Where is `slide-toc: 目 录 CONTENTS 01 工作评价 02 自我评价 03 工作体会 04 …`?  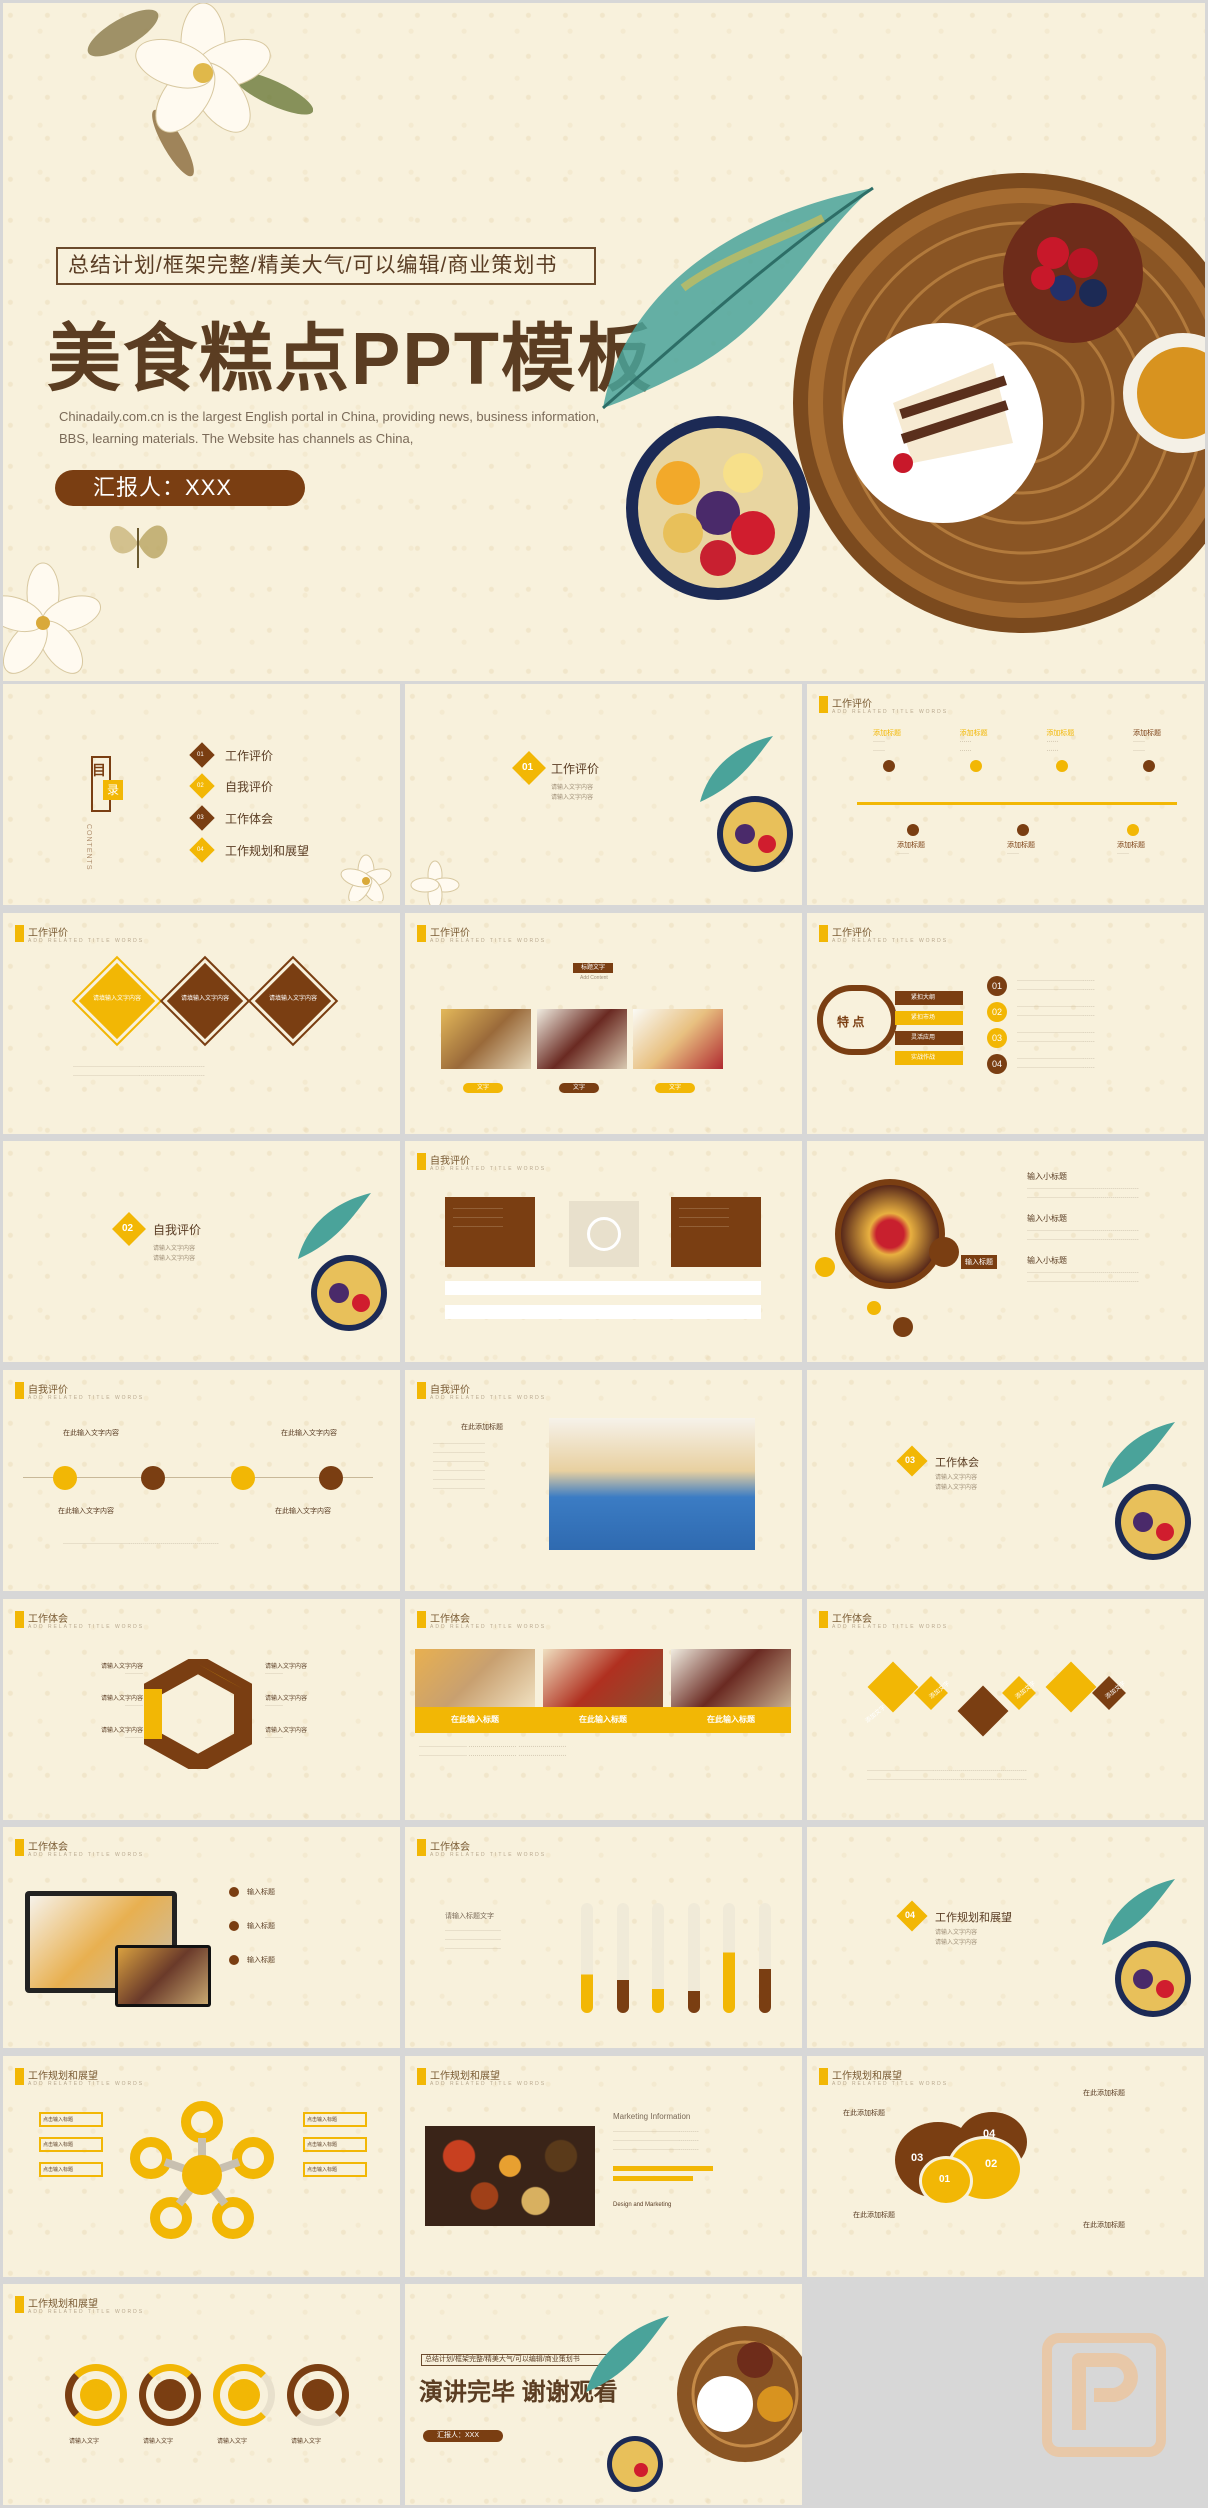
slide-toc: 目 录 CONTENTS 01 工作评价 02 自我评价 03 工作体会 04 … is located at coordinates (201, 794).